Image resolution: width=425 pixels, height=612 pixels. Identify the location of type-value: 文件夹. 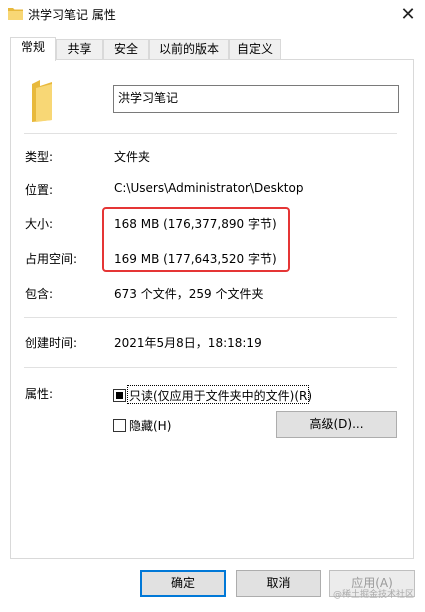
(132, 157).